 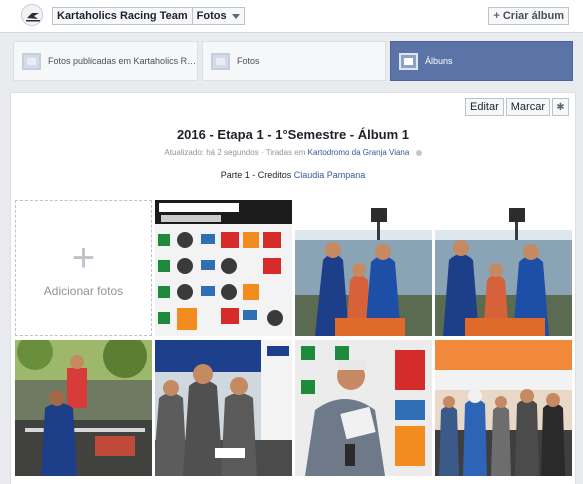 I want to click on chevron-down-icon, so click(x=235, y=16).